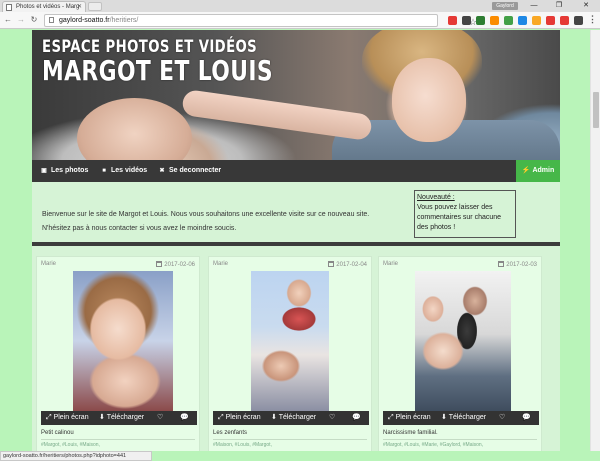 The image size is (600, 461). I want to click on logout-icon: ✖, so click(162, 171).